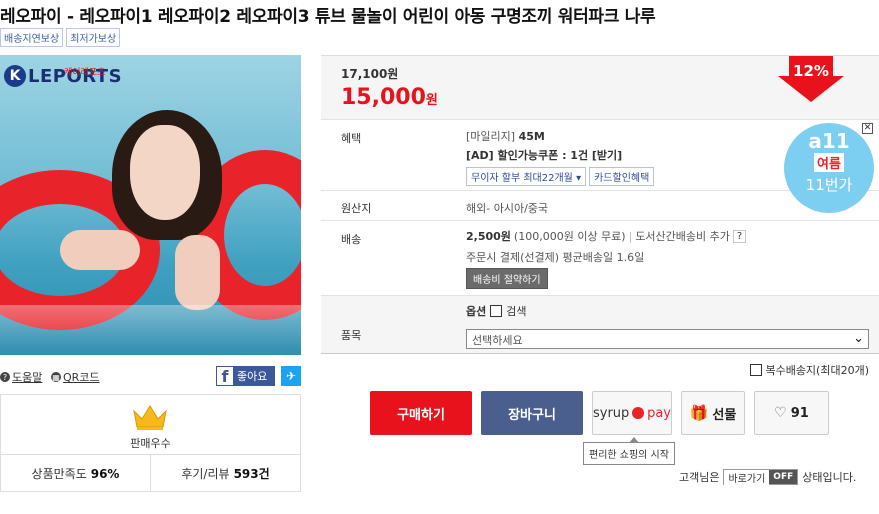 Image resolution: width=879 pixels, height=514 pixels. What do you see at coordinates (858, 338) in the screenshot?
I see `chevron-down-icon: ⌄` at bounding box center [858, 338].